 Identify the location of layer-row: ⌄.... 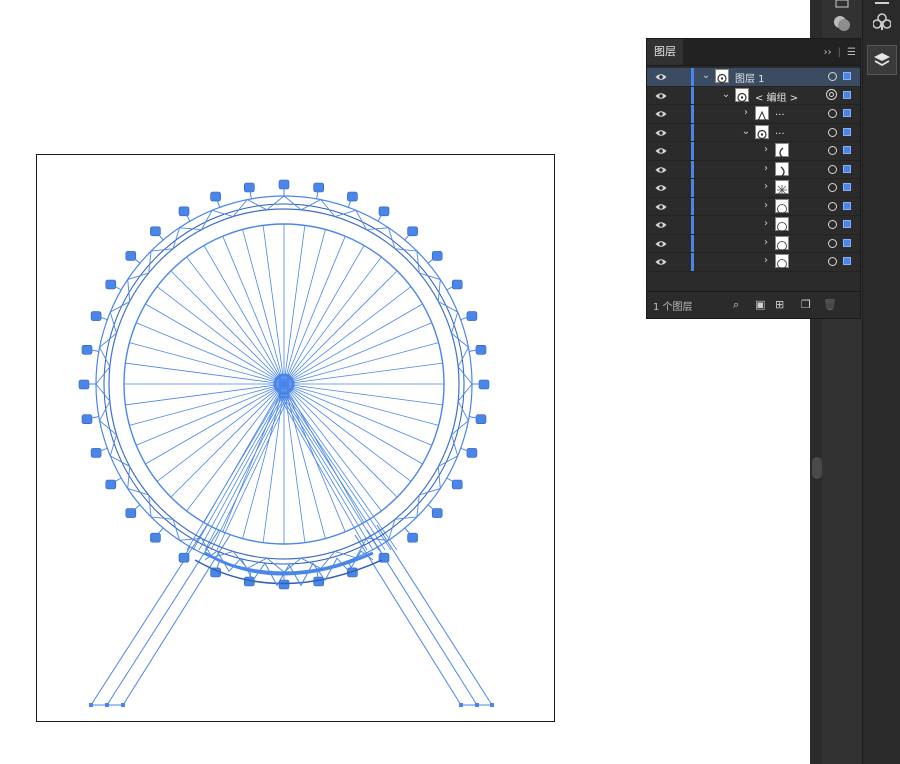
(753, 132).